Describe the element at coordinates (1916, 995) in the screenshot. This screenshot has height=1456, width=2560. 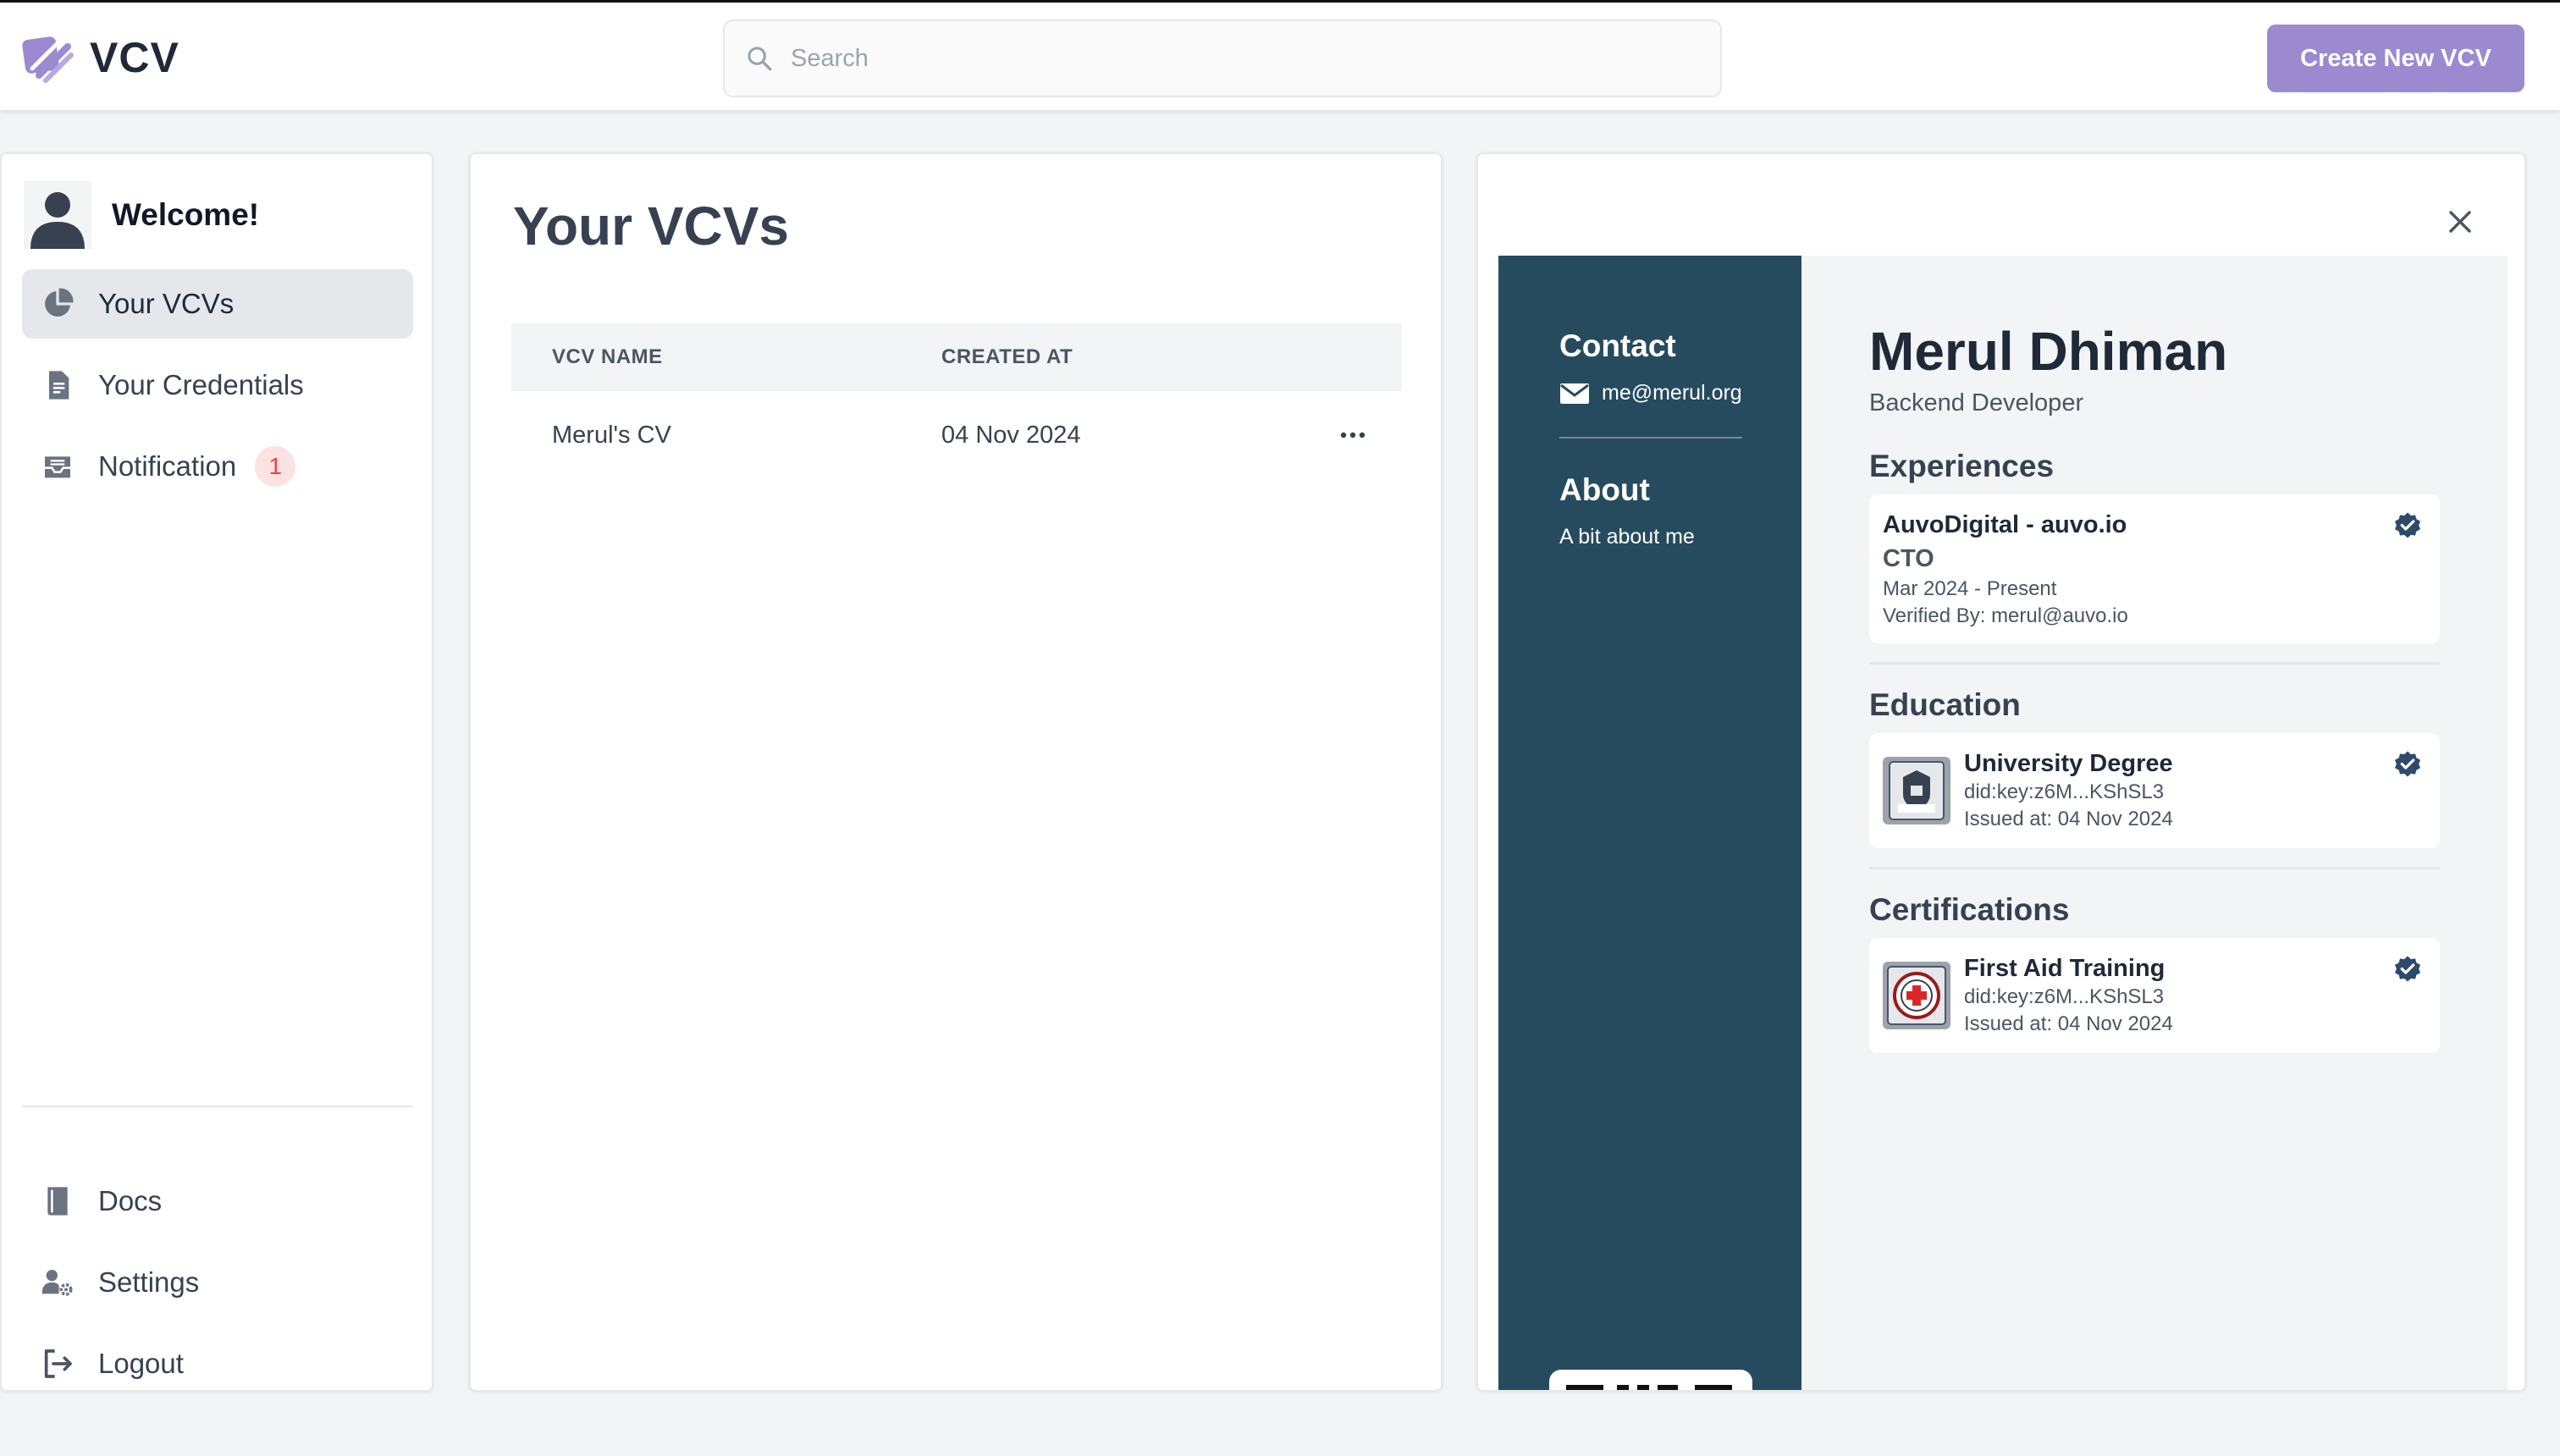
I see `first-aid-badge-icon` at that location.